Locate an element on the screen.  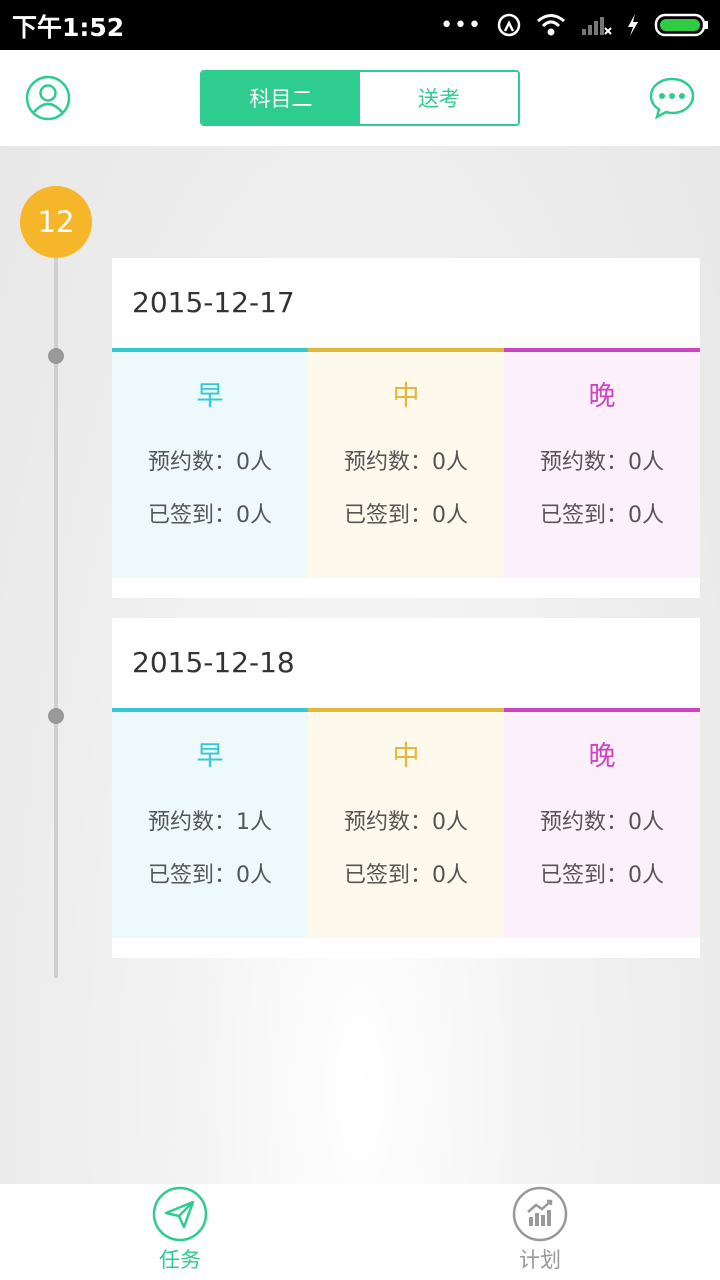
tab-exam-escort: 送考 is located at coordinates (439, 98).